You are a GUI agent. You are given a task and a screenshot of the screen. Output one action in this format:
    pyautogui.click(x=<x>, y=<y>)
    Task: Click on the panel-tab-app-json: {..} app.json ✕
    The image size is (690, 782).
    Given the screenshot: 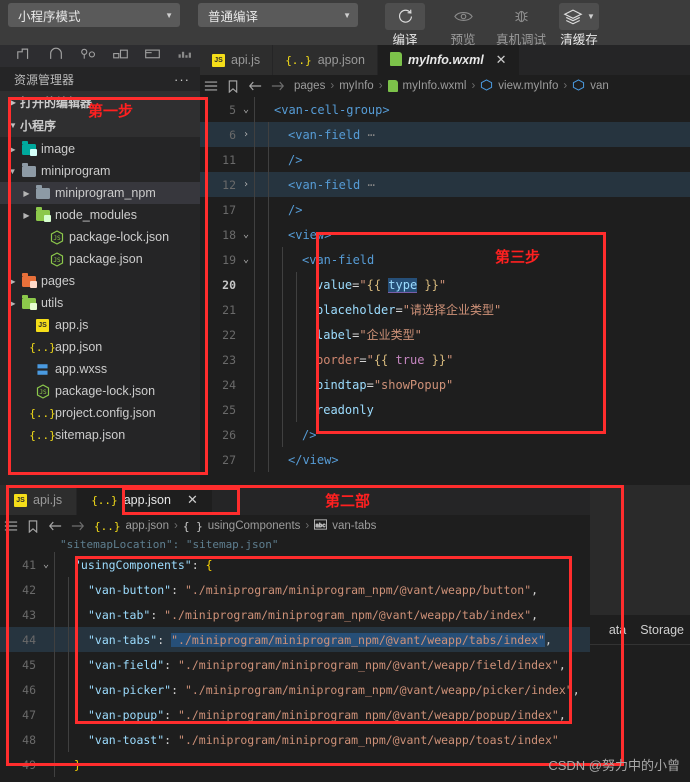 What is the action you would take?
    pyautogui.click(x=145, y=500)
    